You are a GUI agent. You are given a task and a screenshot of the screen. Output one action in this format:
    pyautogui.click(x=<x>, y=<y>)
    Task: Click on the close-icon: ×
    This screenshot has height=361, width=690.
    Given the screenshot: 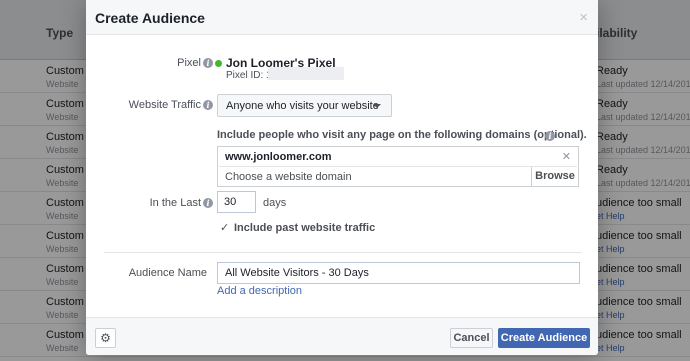 What is the action you would take?
    pyautogui.click(x=583, y=17)
    